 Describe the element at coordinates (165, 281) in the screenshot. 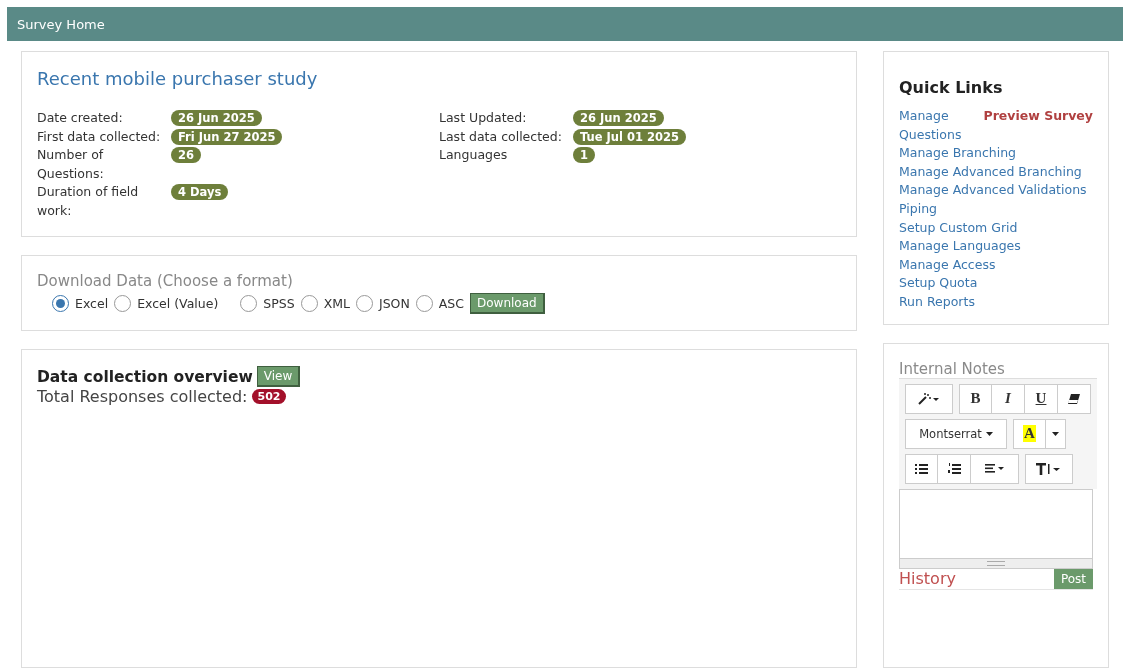

I see `download-heading: Download Data (Choose a format)` at that location.